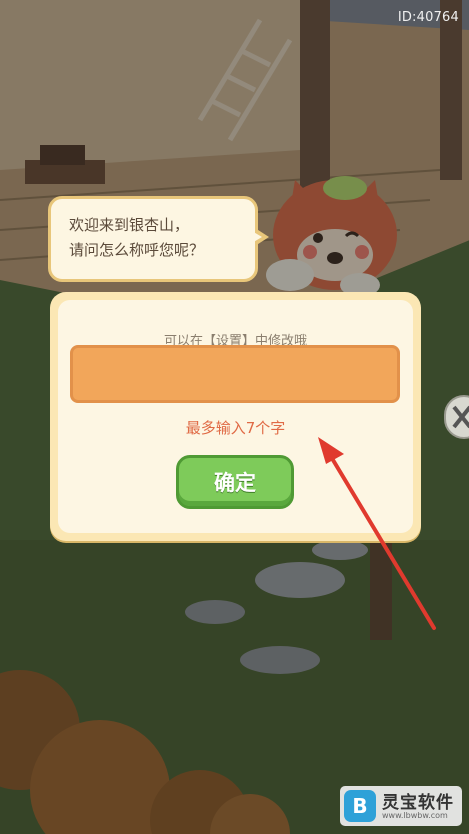 Image resolution: width=469 pixels, height=834 pixels. What do you see at coordinates (415, 815) in the screenshot?
I see `watermark-url: www.lbwbw.com` at bounding box center [415, 815].